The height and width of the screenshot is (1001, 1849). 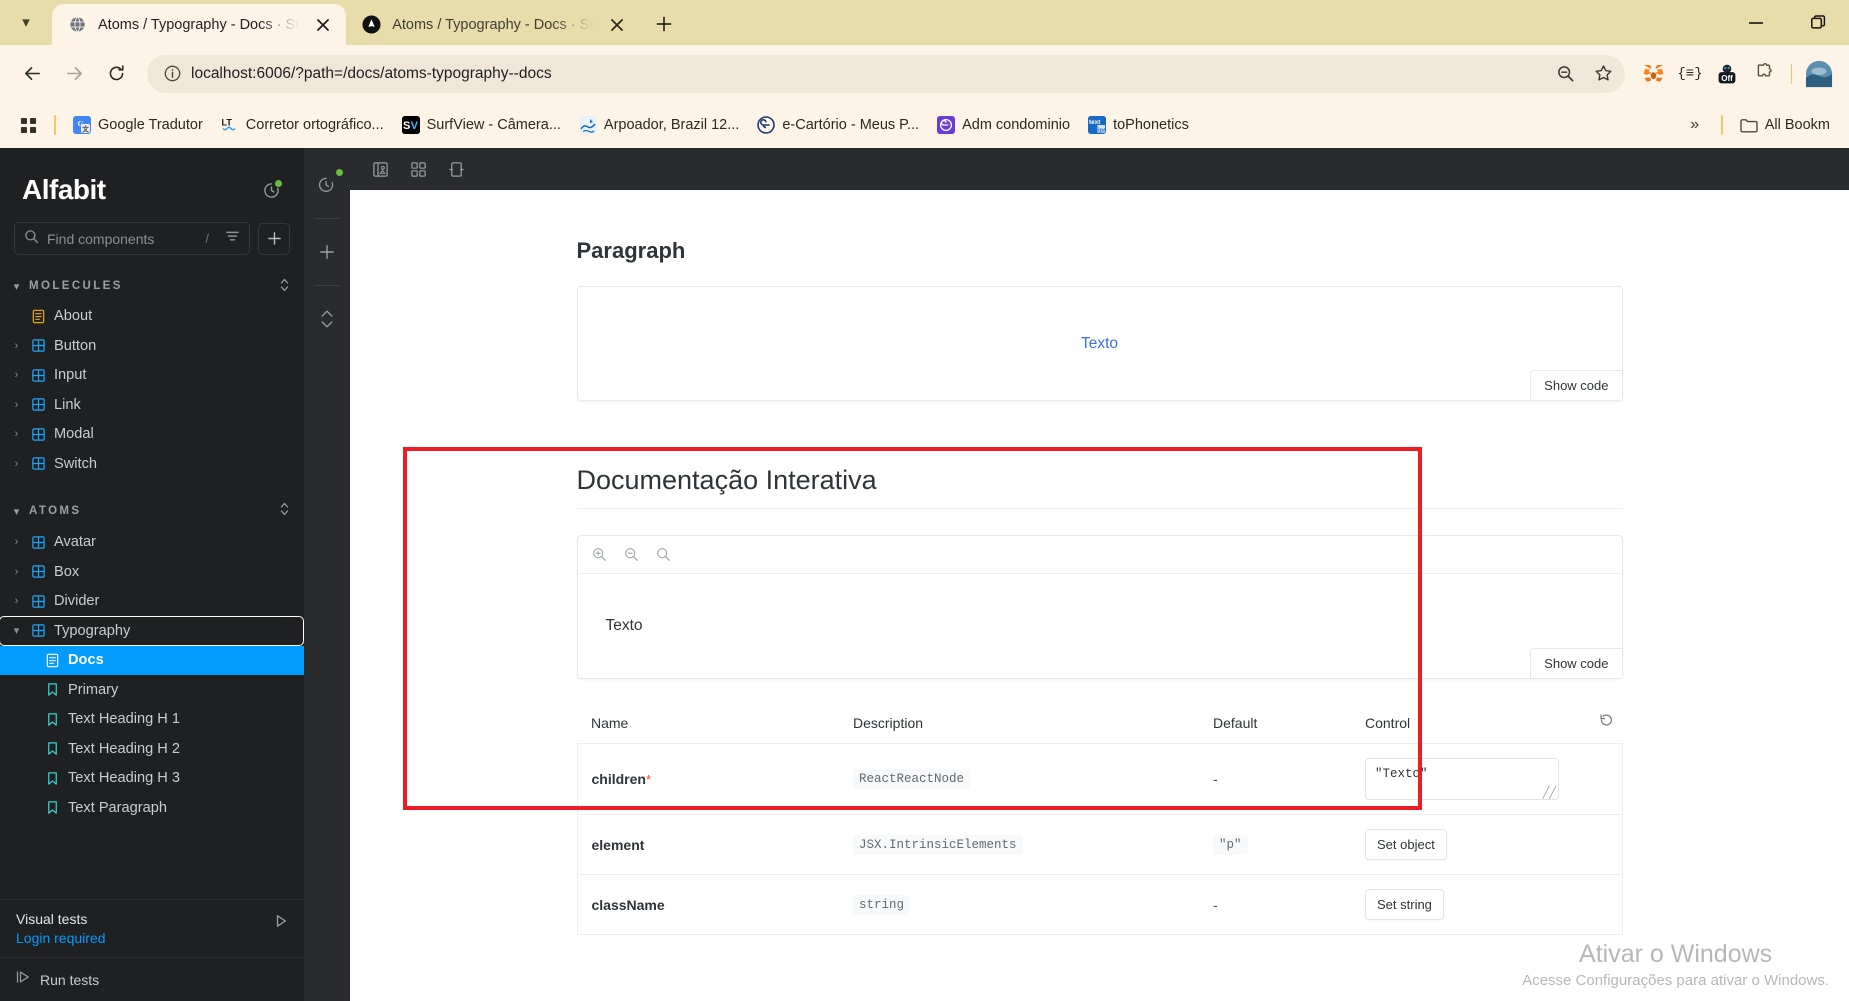 I want to click on tree-group-molecules: ▾ MOLECULES, so click(x=152, y=286).